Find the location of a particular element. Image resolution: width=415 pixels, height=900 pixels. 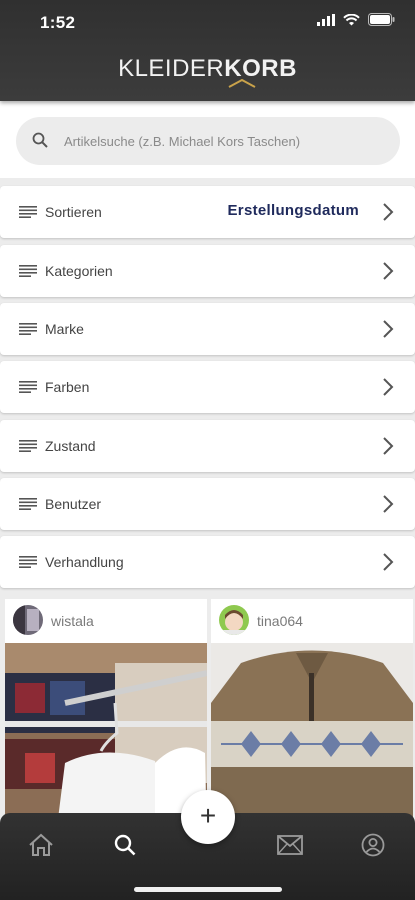

mail-icon is located at coordinates (290, 845).